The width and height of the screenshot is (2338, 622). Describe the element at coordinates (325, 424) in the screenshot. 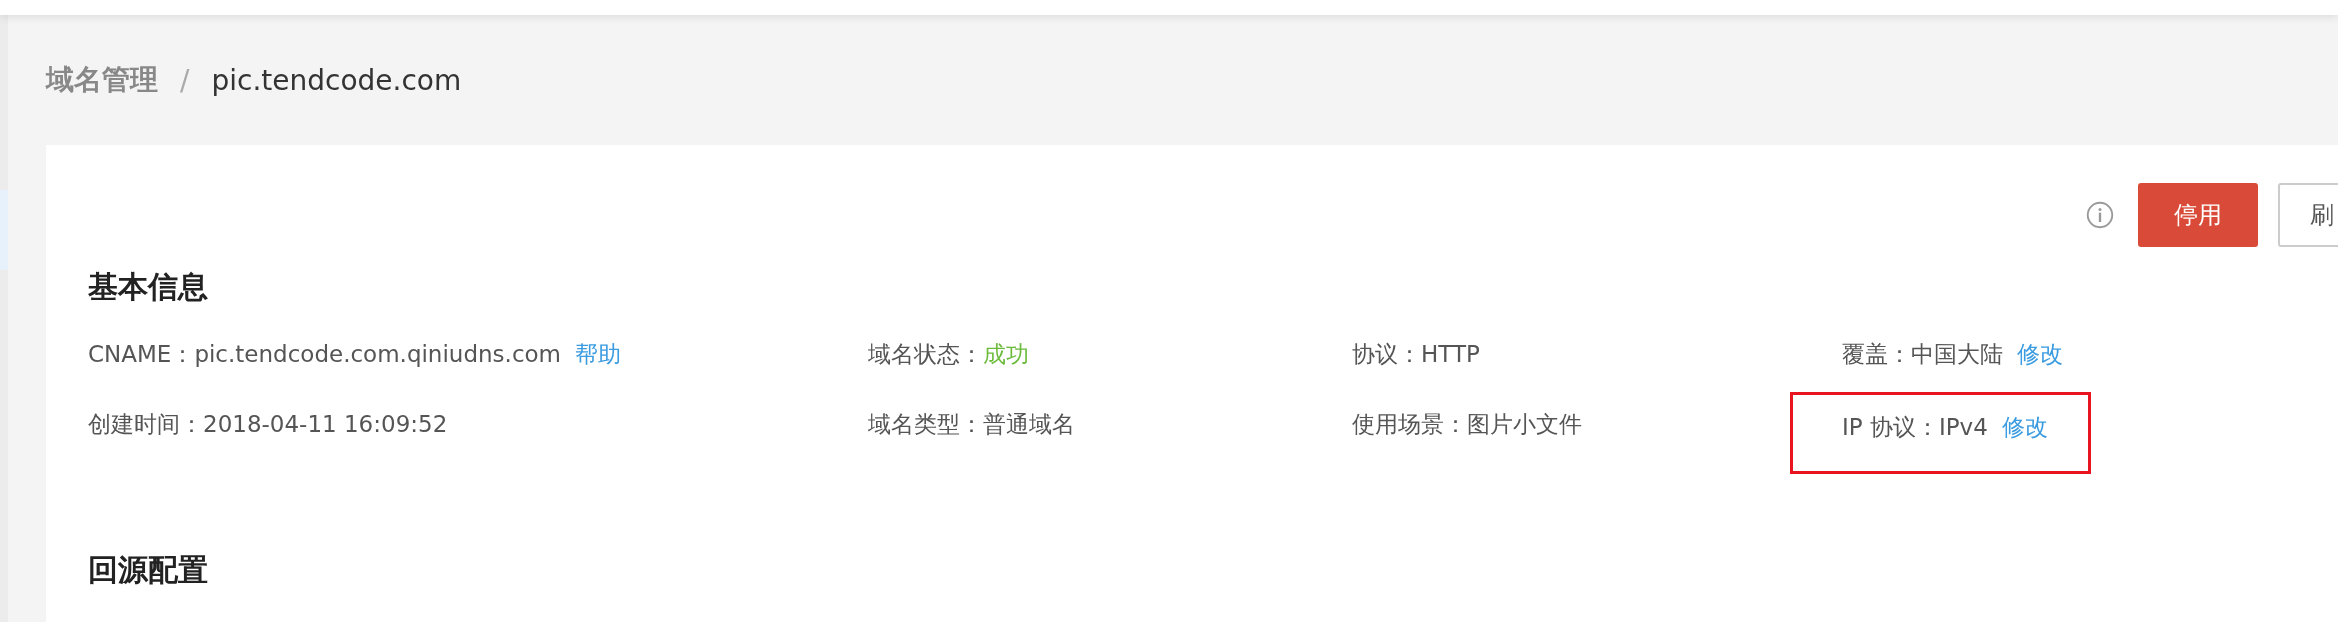

I see `field-value: 2018-04-11 16:09:52` at that location.